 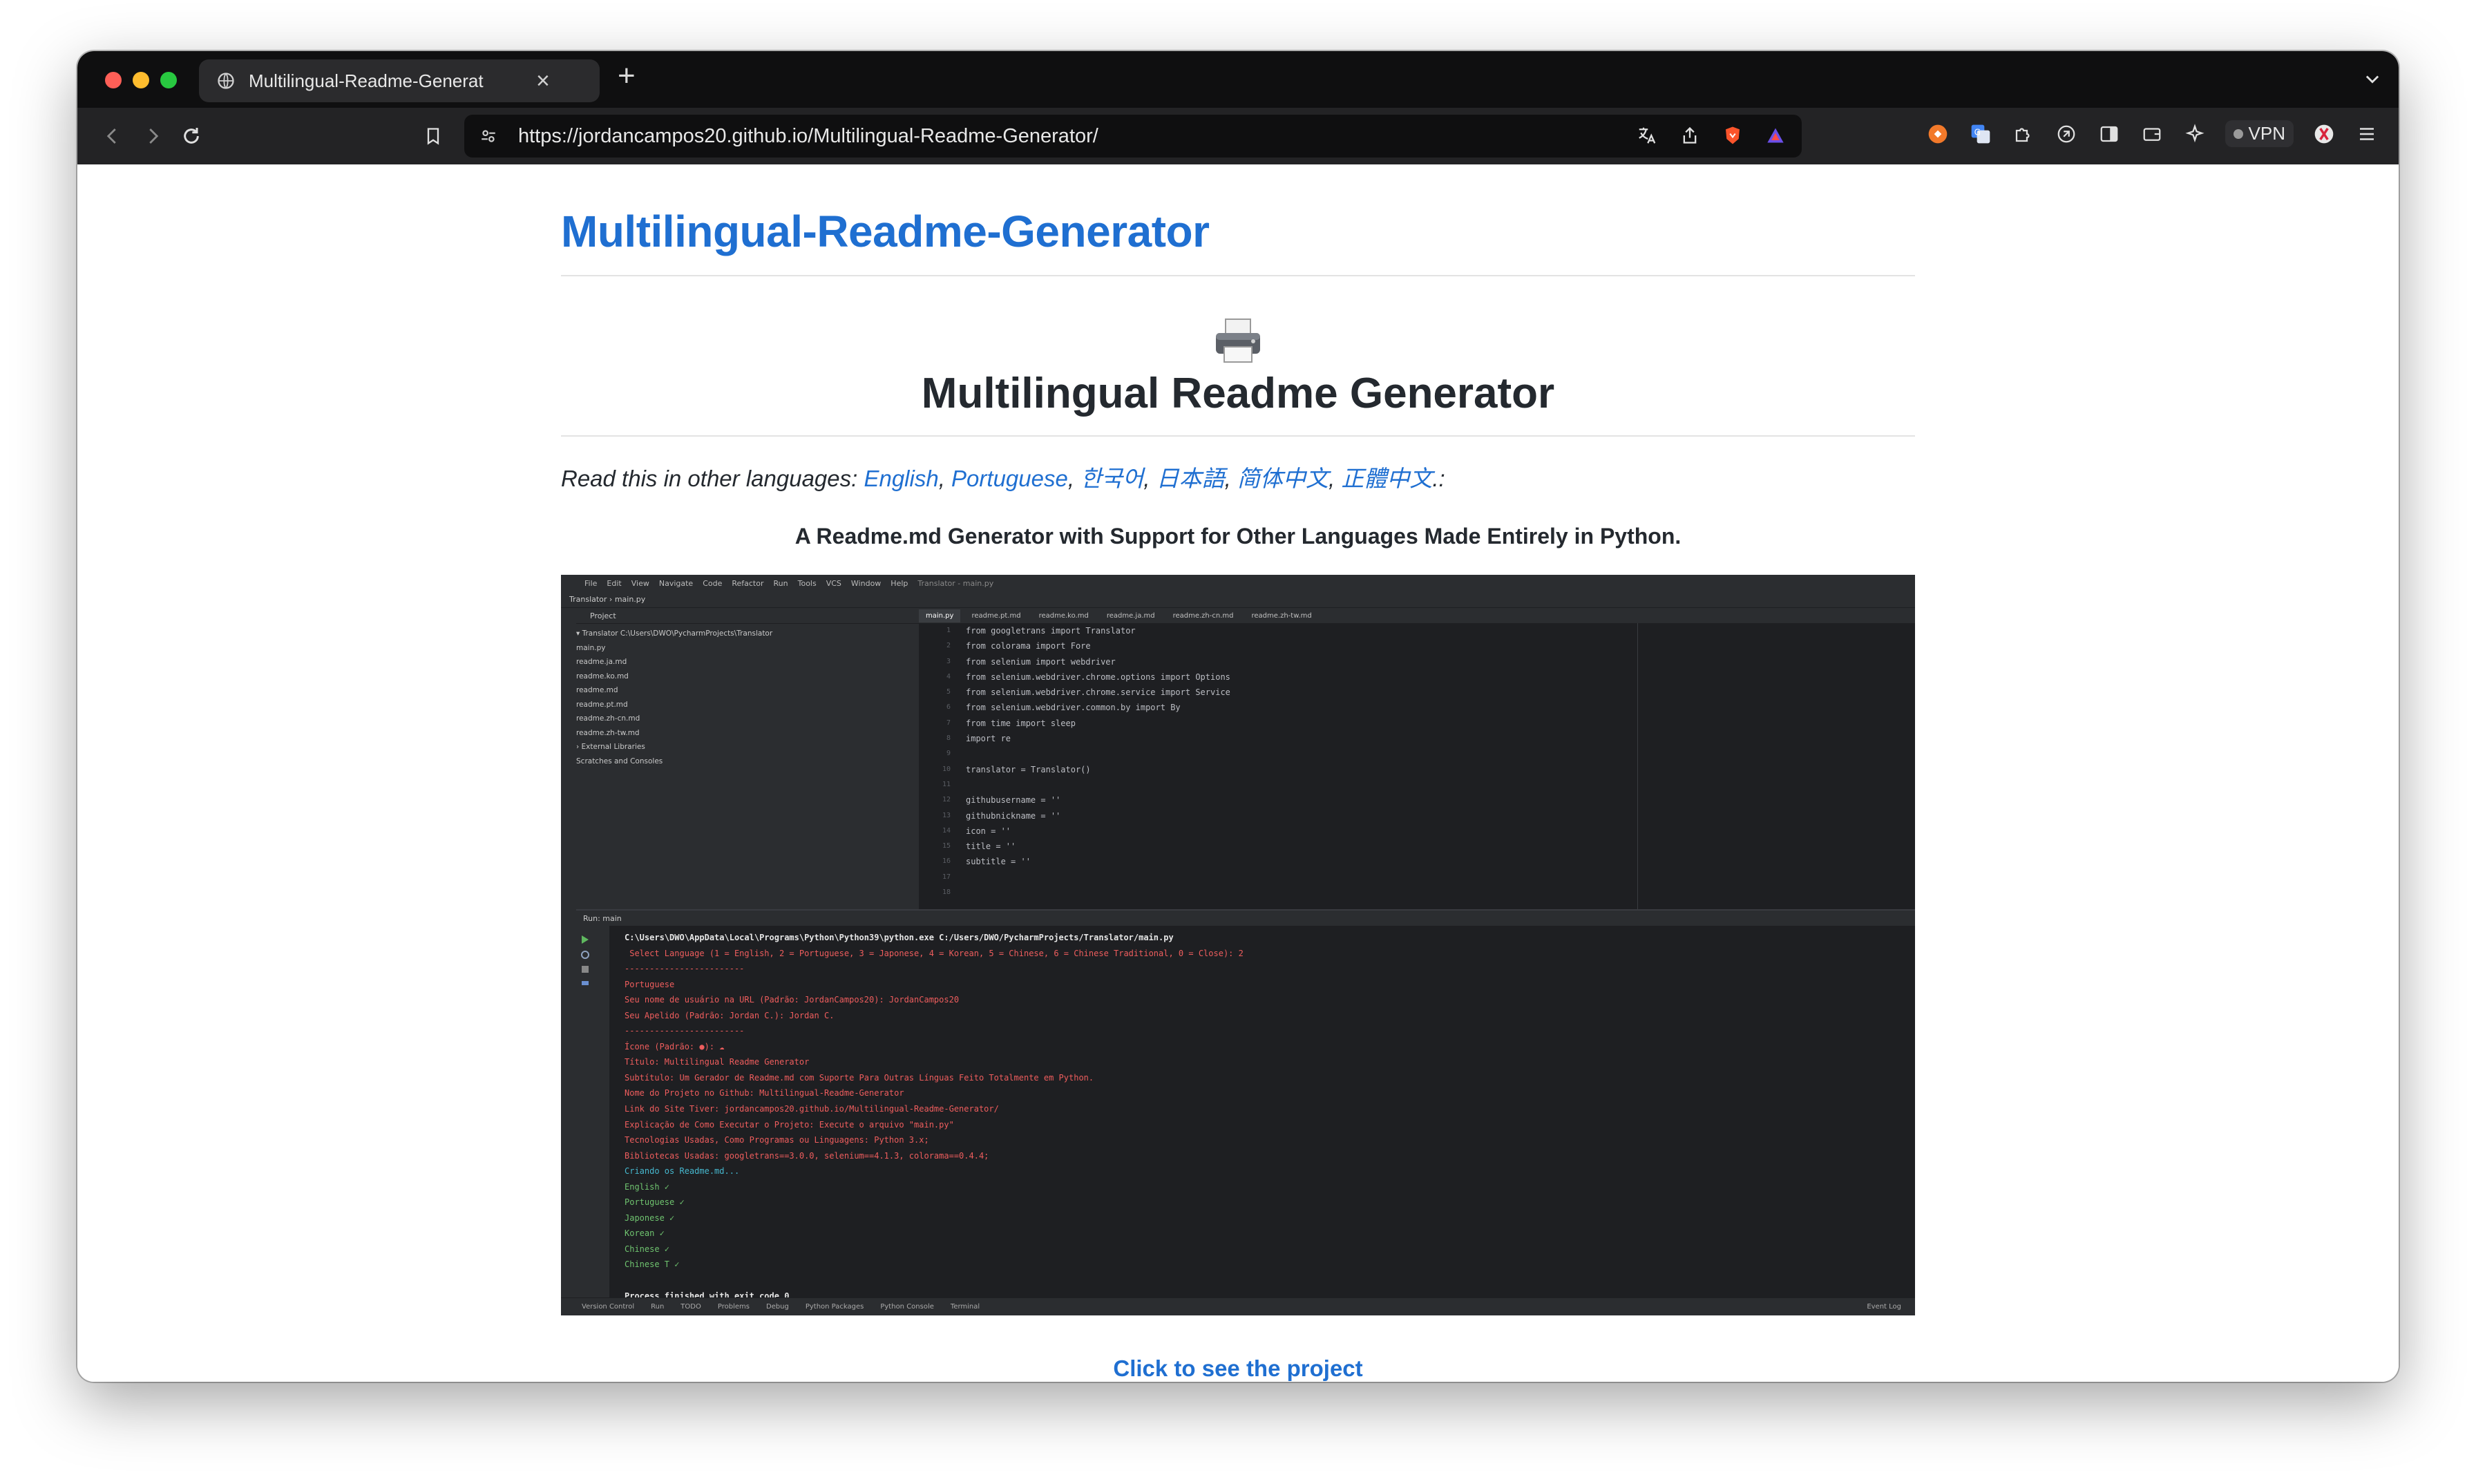 I want to click on console-line: Portuguese ✓, so click(x=655, y=1202).